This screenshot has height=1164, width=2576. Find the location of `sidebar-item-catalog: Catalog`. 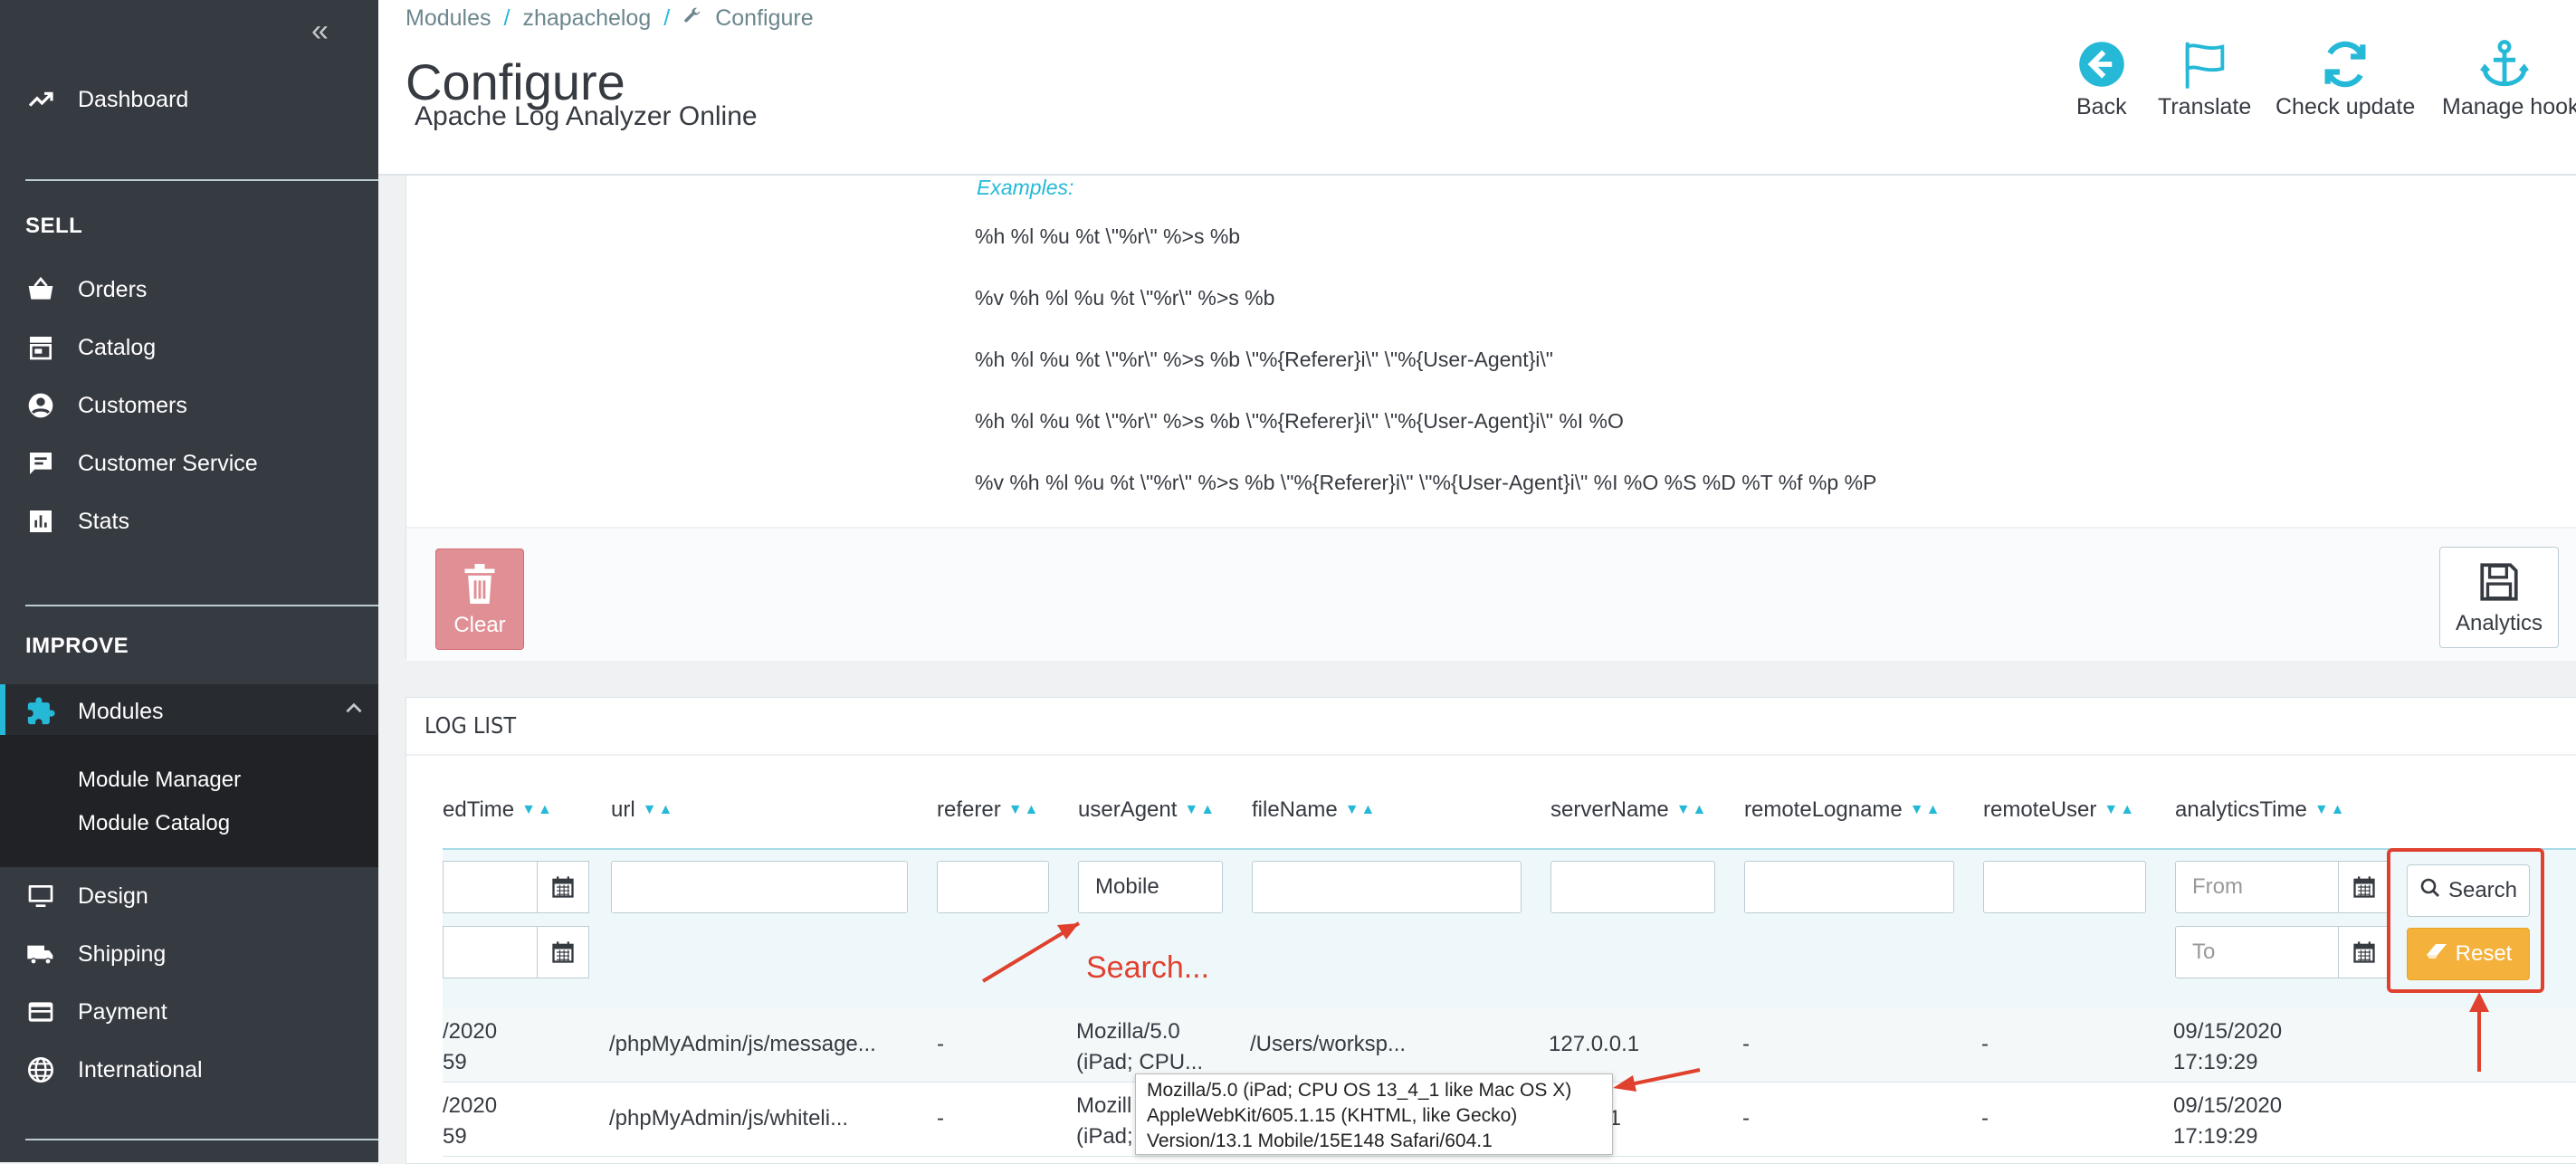

sidebar-item-catalog: Catalog is located at coordinates (189, 347).